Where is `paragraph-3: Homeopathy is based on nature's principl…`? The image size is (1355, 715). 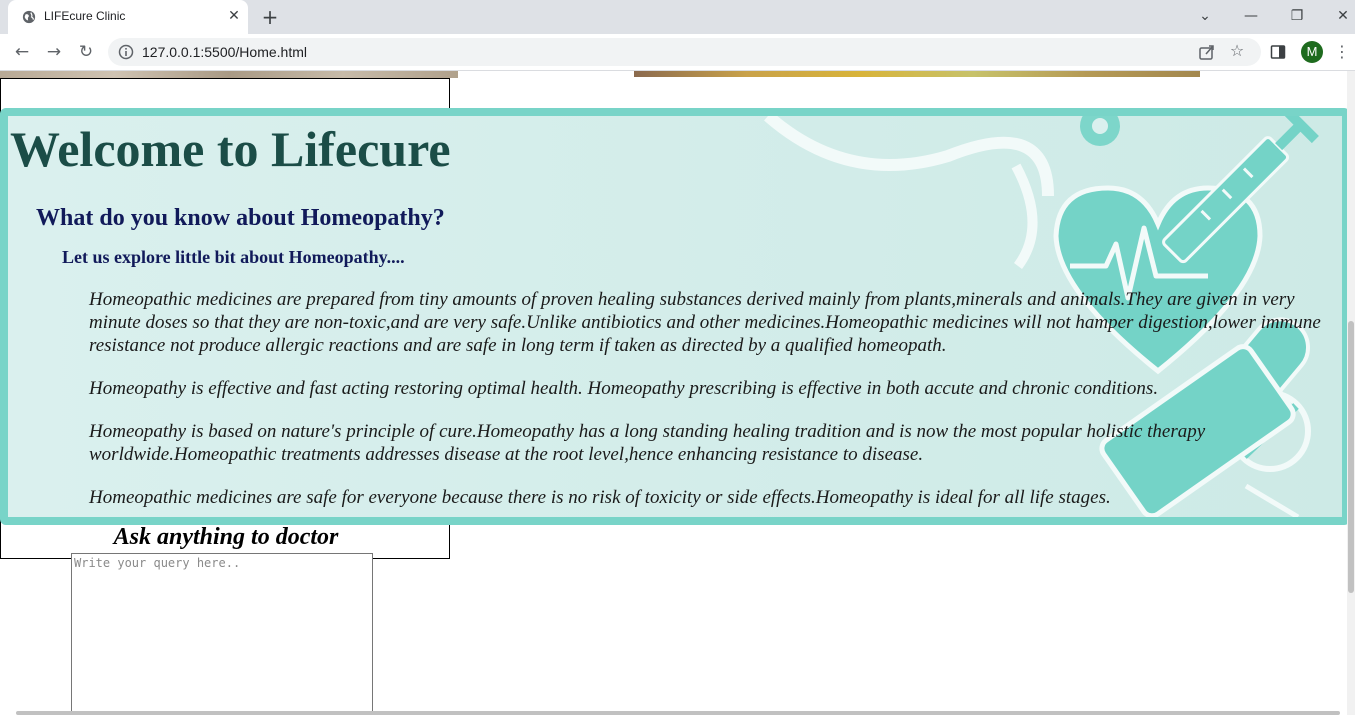 paragraph-3: Homeopathy is based on nature's principl… is located at coordinates (647, 443).